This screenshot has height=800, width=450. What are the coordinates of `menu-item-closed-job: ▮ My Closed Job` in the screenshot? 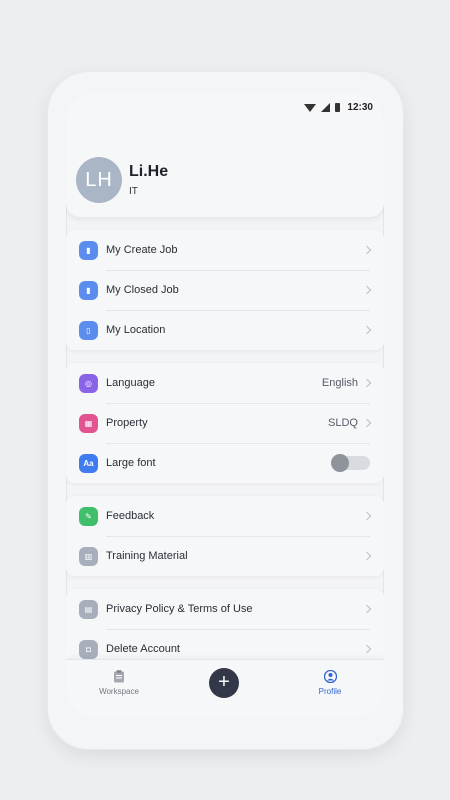 It's located at (225, 290).